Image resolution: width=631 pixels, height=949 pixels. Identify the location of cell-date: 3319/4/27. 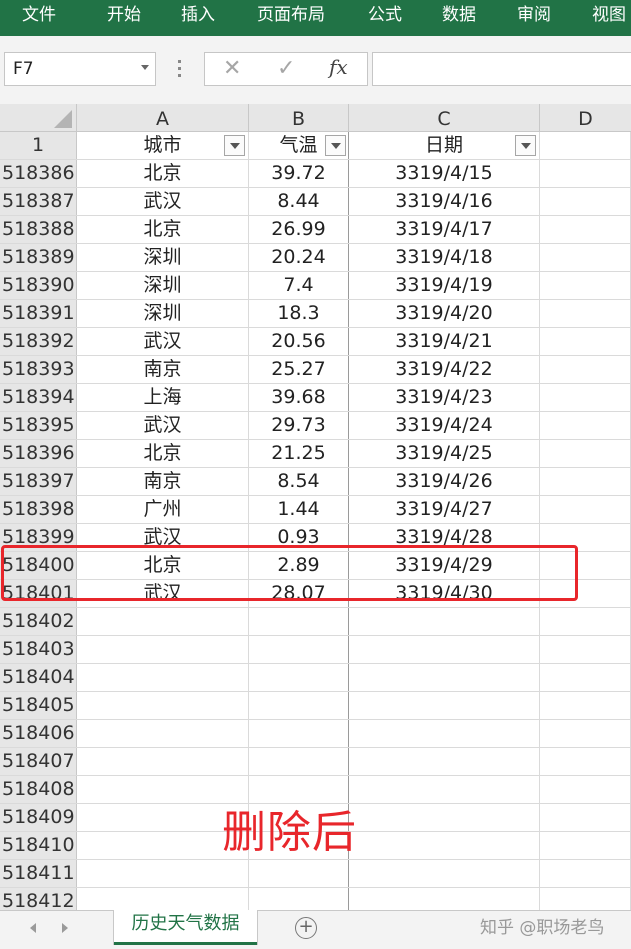
(444, 509).